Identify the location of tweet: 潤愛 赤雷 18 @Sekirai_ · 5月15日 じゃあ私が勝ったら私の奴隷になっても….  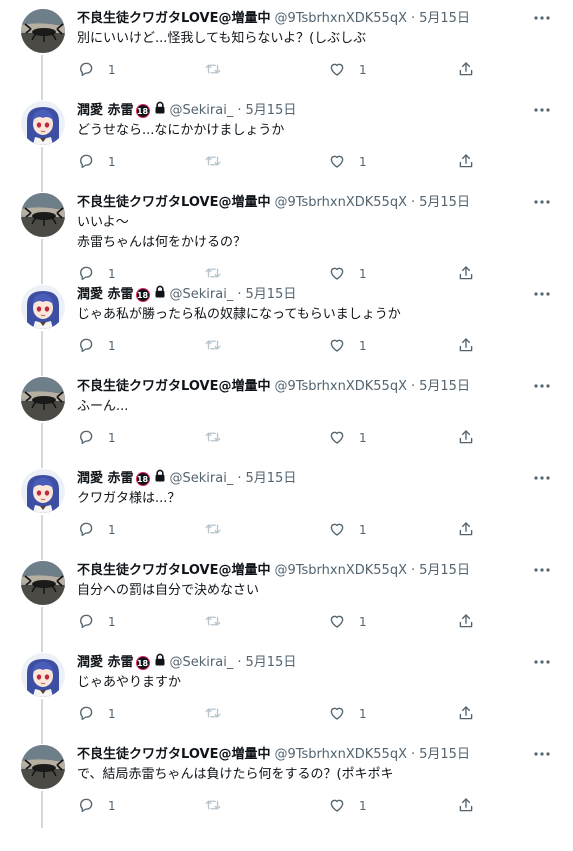
(286, 322).